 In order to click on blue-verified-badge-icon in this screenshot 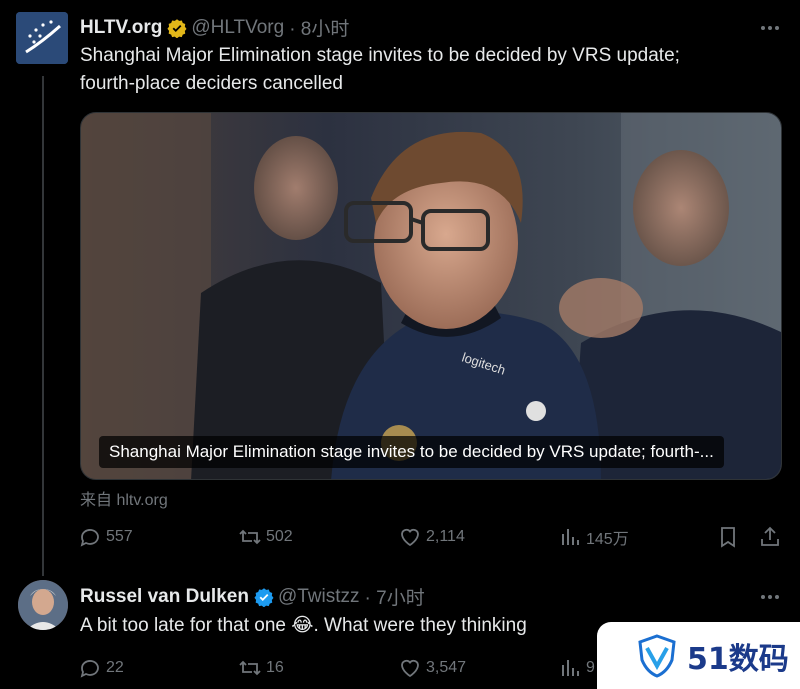, I will do `click(264, 597)`.